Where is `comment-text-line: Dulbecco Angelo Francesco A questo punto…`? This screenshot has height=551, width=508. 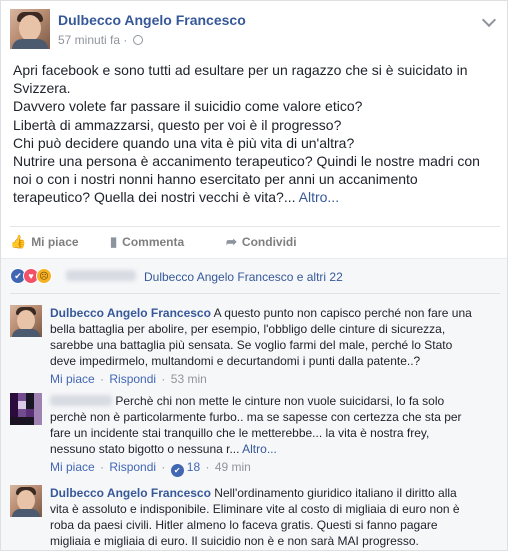 comment-text-line: Dulbecco Angelo Francesco A questo punto… is located at coordinates (275, 313).